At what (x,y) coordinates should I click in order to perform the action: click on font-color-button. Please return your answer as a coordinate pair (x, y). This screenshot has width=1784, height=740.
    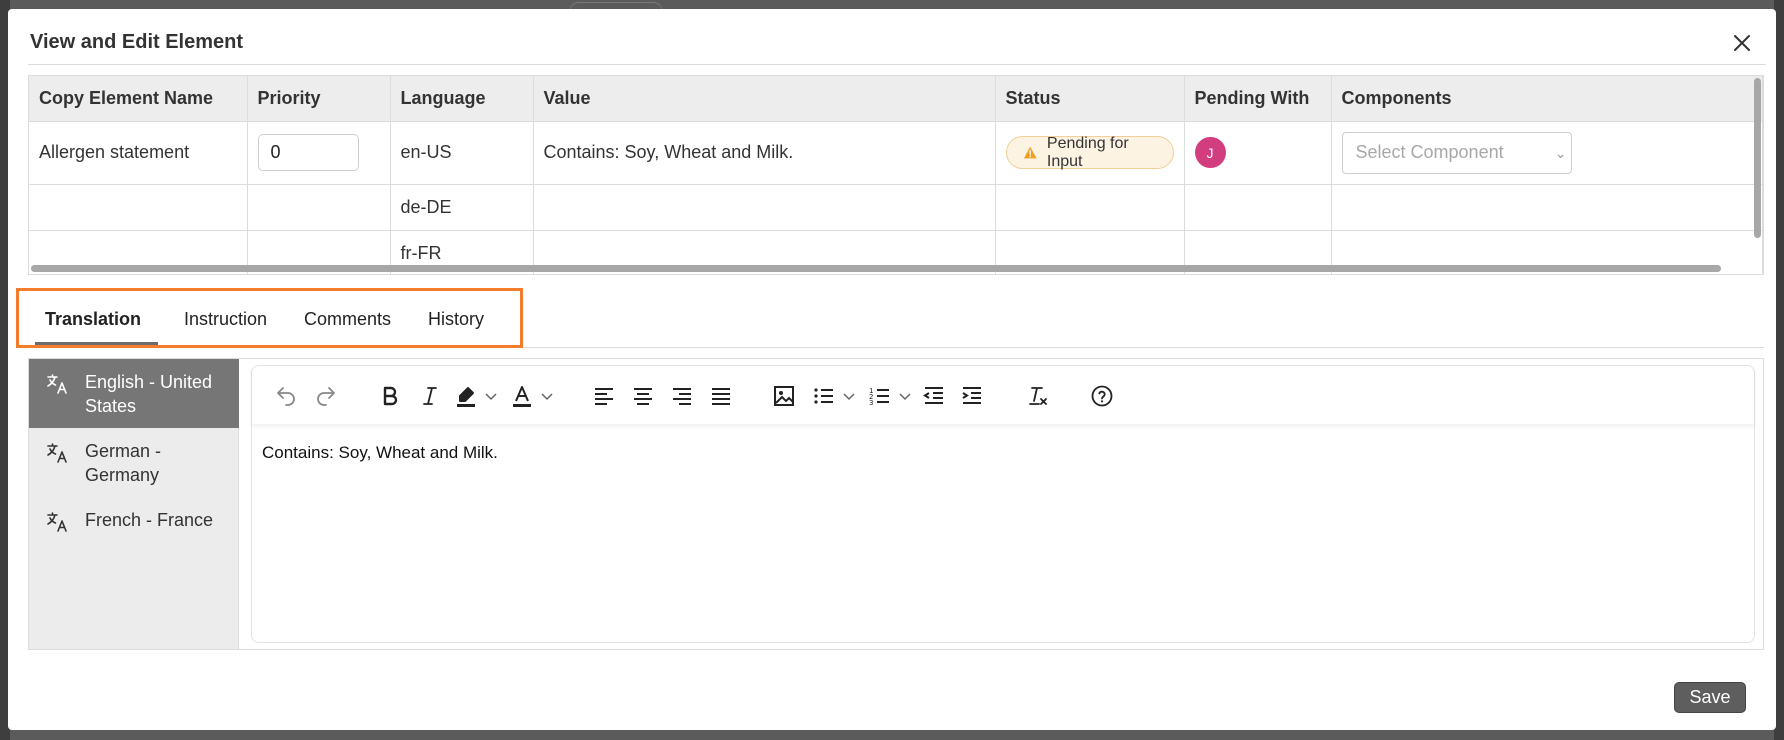
    Looking at the image, I should click on (532, 396).